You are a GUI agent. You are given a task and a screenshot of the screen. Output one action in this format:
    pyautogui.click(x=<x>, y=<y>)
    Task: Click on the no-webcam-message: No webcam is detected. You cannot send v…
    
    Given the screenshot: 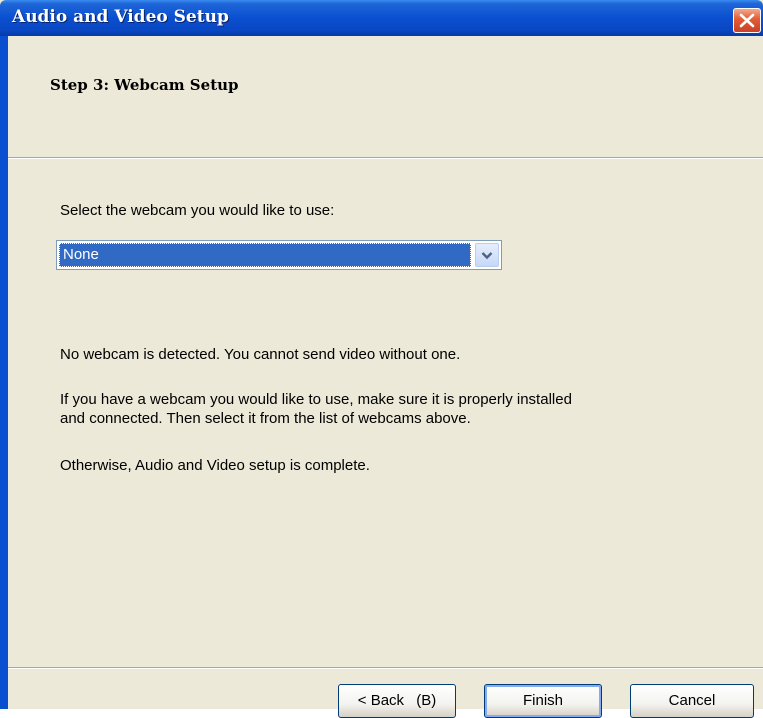 What is the action you would take?
    pyautogui.click(x=260, y=354)
    